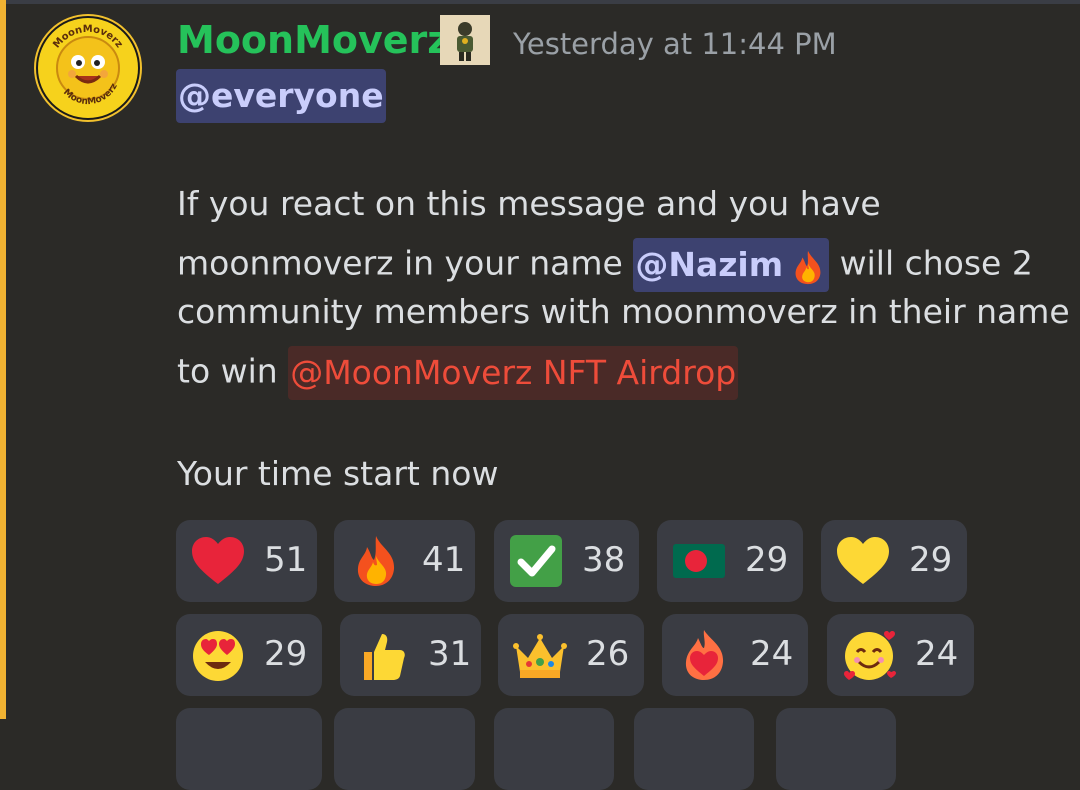 This screenshot has height=790, width=1080. I want to click on message-line-5: Your time start now, so click(338, 473).